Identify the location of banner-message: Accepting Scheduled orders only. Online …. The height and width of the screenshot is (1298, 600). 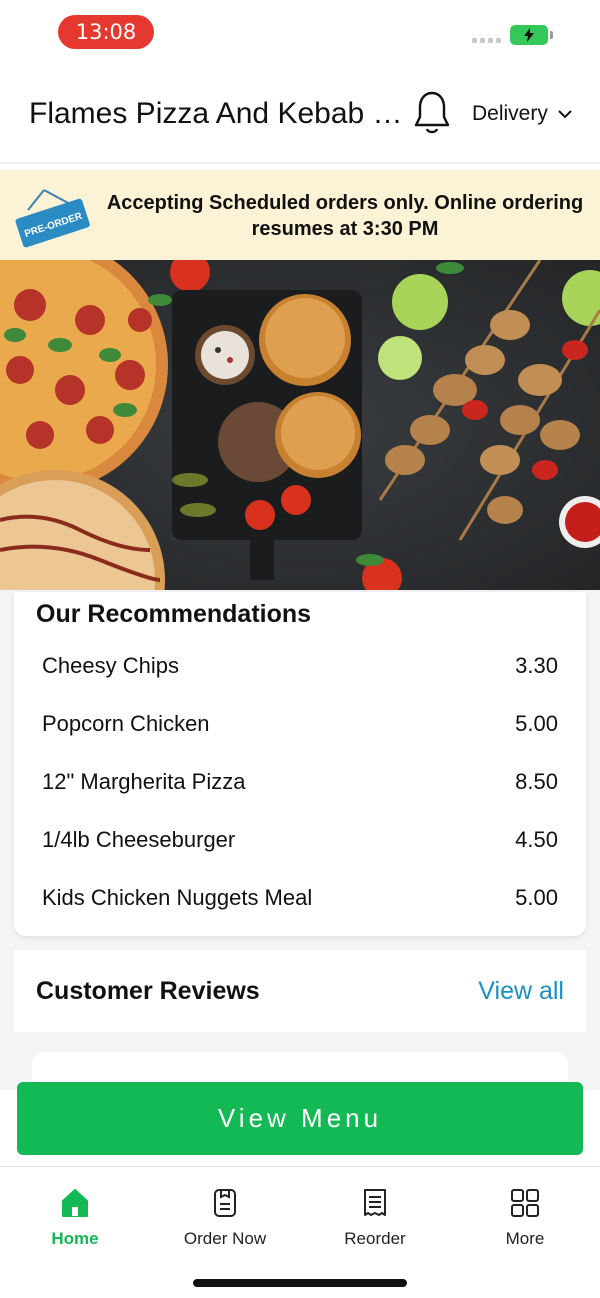
(345, 216).